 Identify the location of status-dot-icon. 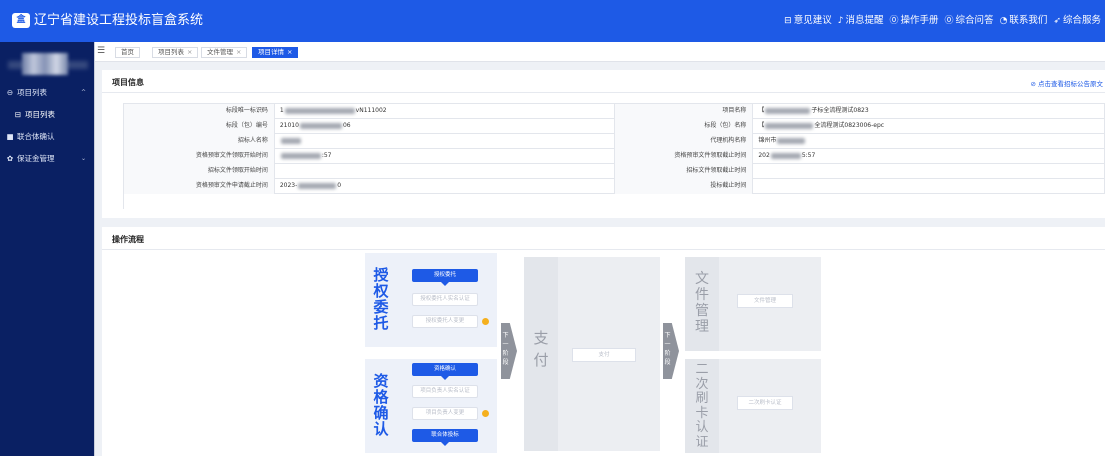
(485, 413).